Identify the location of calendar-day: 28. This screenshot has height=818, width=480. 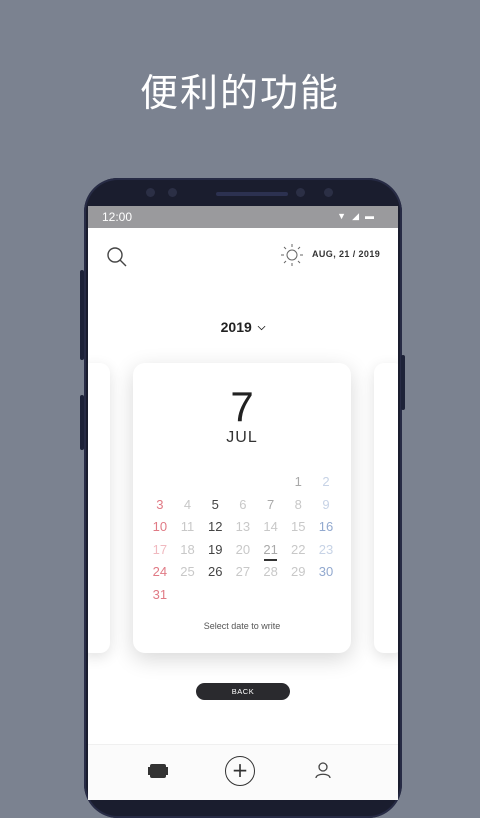
(271, 572).